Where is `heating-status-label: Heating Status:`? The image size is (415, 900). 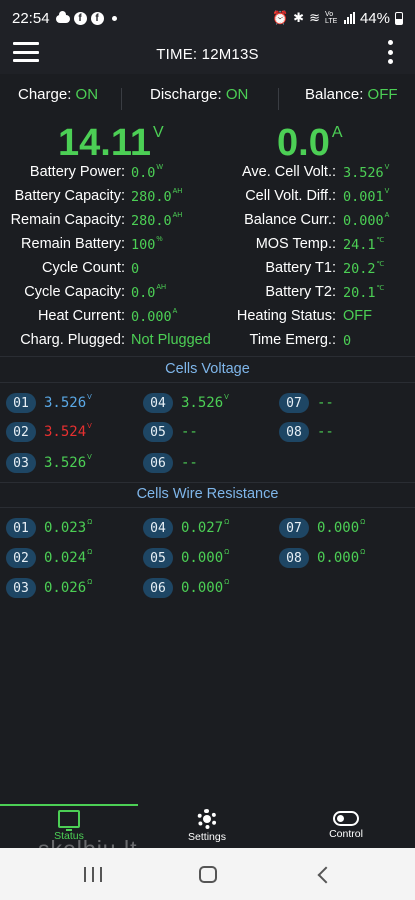
heating-status-label: Heating Status: is located at coordinates (286, 316).